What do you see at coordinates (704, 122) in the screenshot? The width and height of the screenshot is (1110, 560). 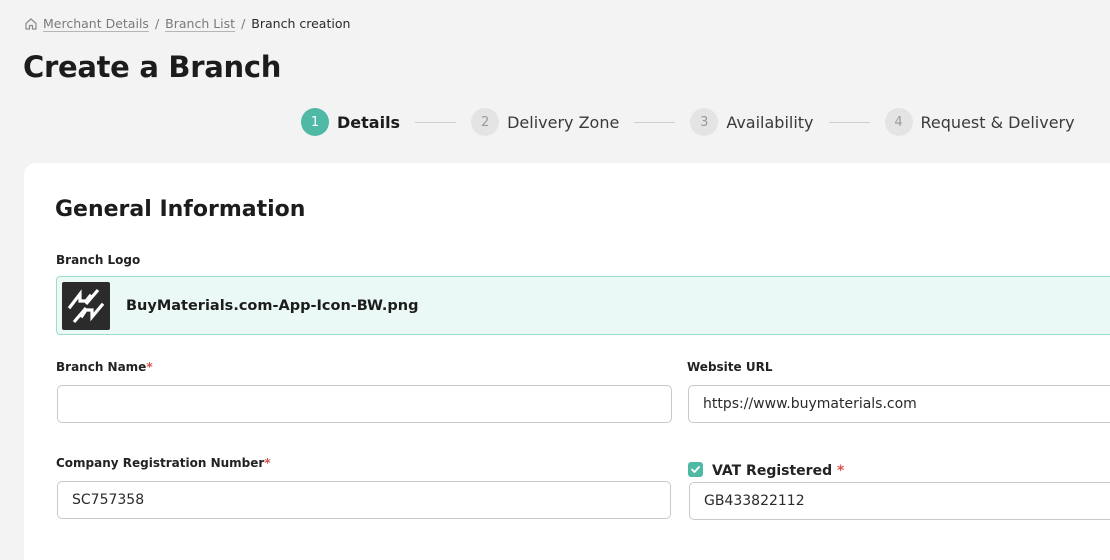 I see `step-number: 3` at bounding box center [704, 122].